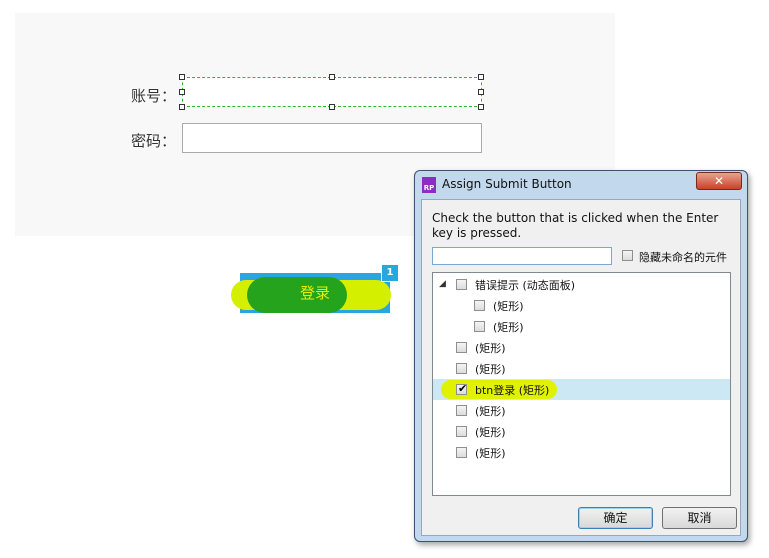 The width and height of the screenshot is (769, 558). What do you see at coordinates (522, 256) in the screenshot?
I see `search-input` at bounding box center [522, 256].